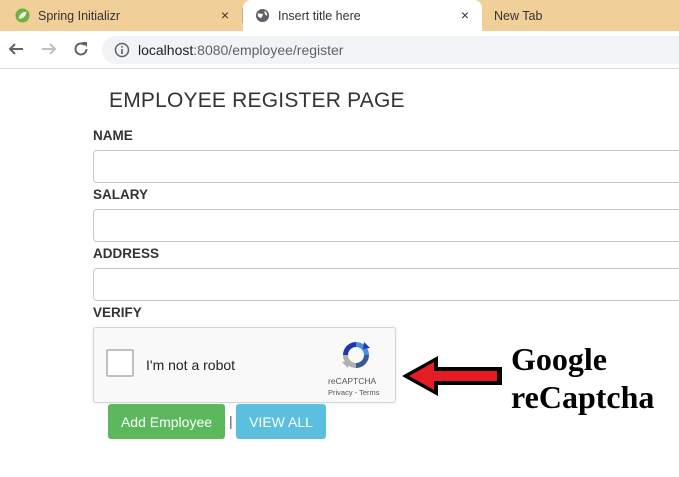 The height and width of the screenshot is (477, 679). What do you see at coordinates (281, 421) in the screenshot?
I see `view-all-button: VIEW ALL` at bounding box center [281, 421].